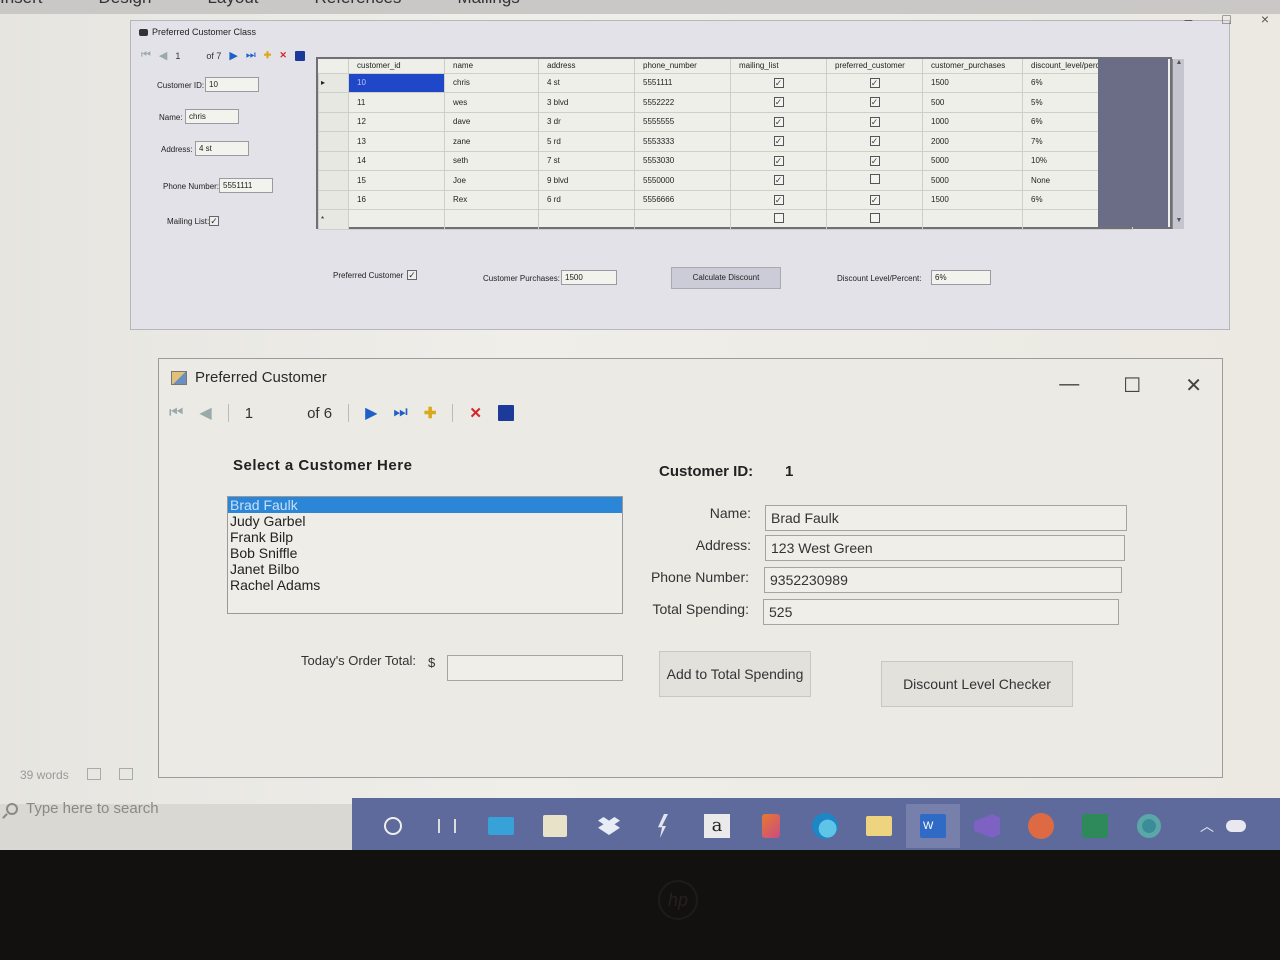  What do you see at coordinates (333, 219) in the screenshot?
I see `row-header: *` at bounding box center [333, 219].